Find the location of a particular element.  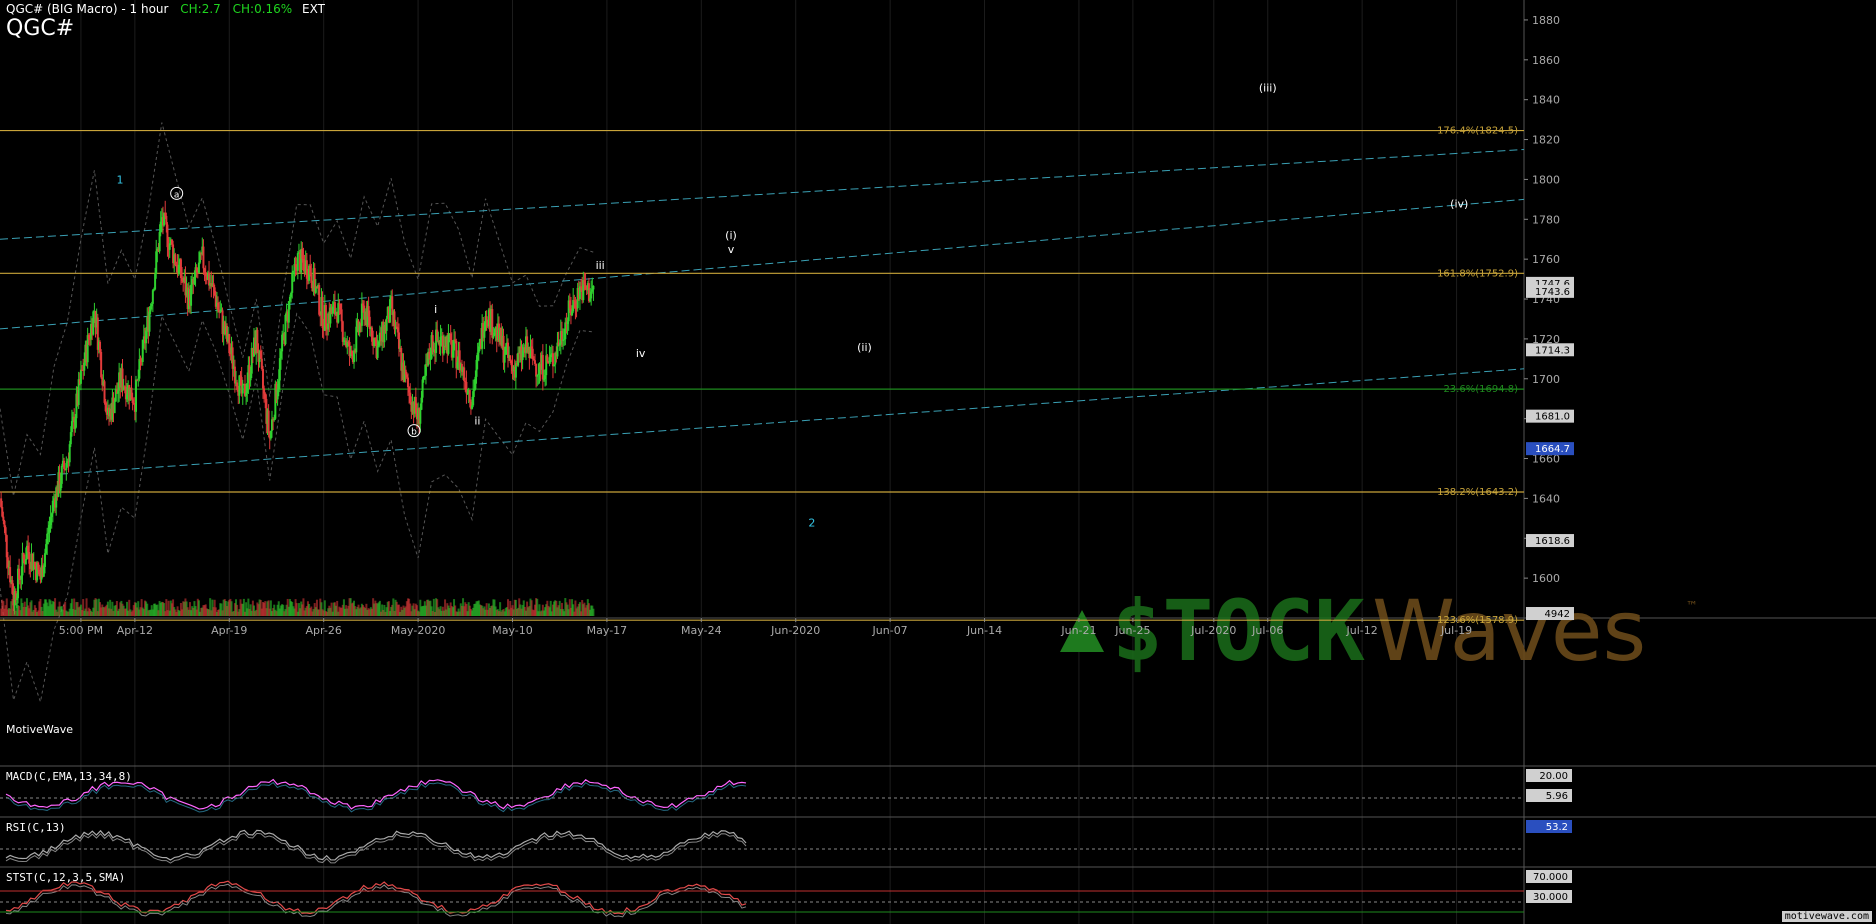

x-tick-label: Jun-14 is located at coordinates (984, 630).